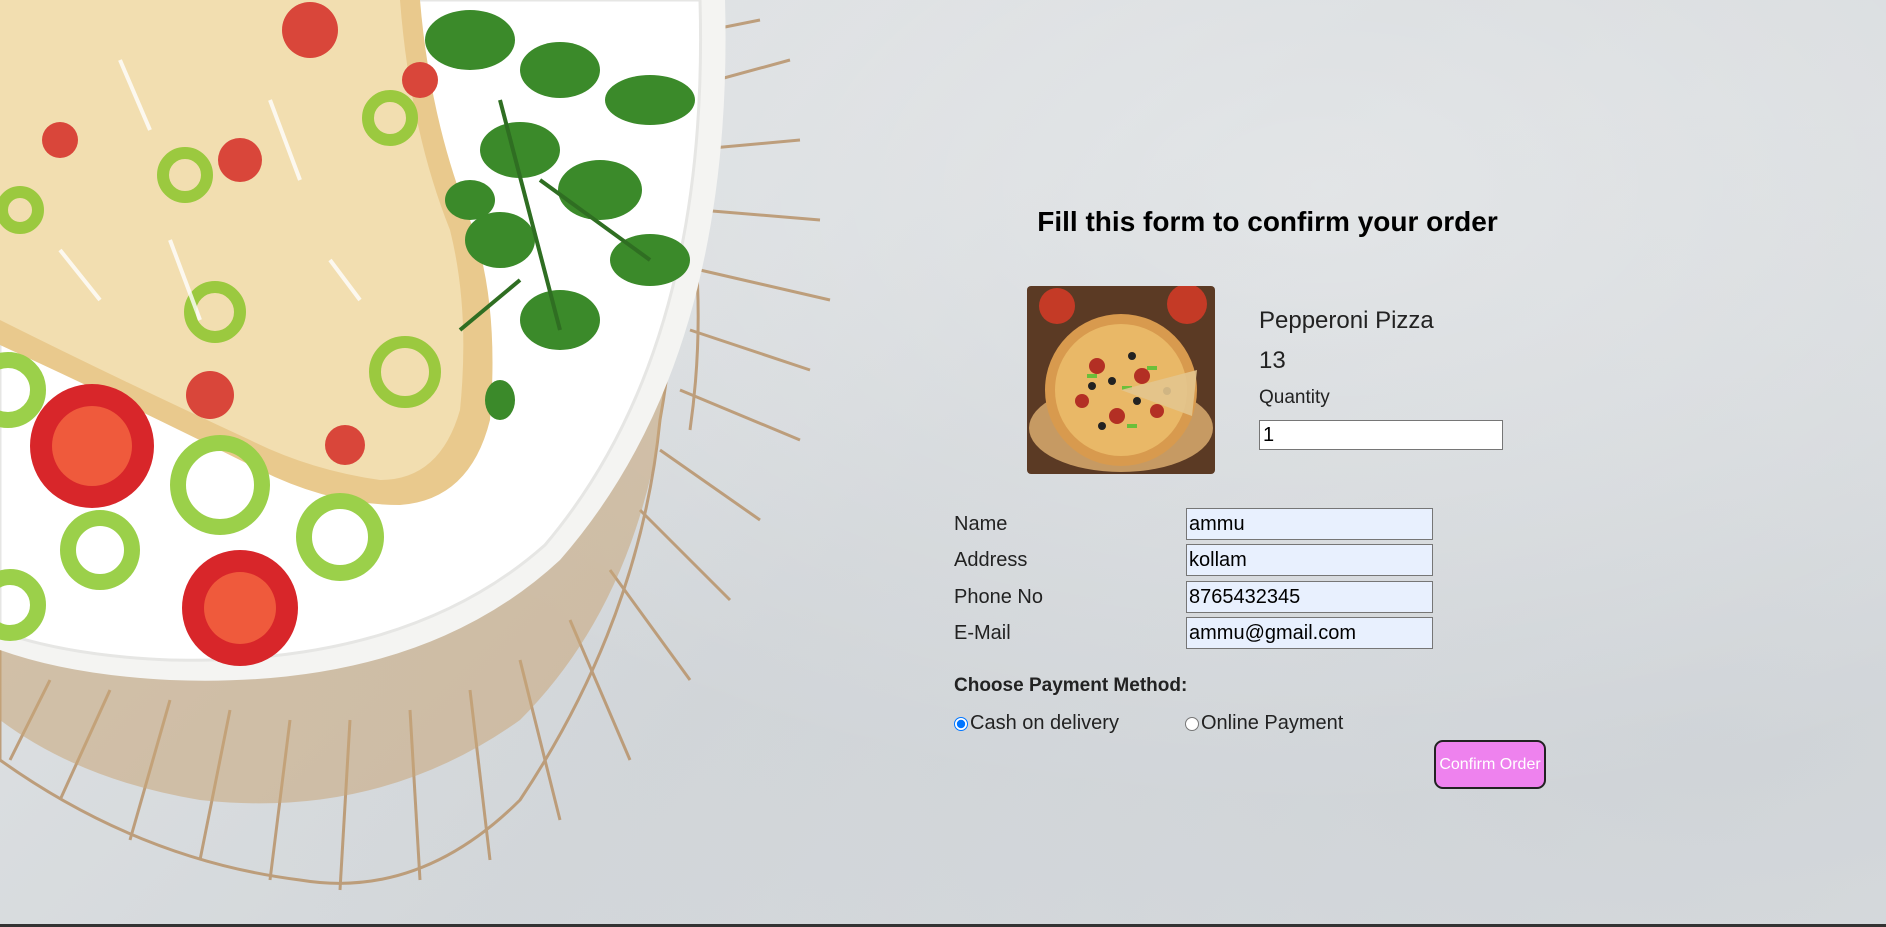 This screenshot has height=927, width=1886. I want to click on online-payment-label: Online Payment, so click(1272, 723).